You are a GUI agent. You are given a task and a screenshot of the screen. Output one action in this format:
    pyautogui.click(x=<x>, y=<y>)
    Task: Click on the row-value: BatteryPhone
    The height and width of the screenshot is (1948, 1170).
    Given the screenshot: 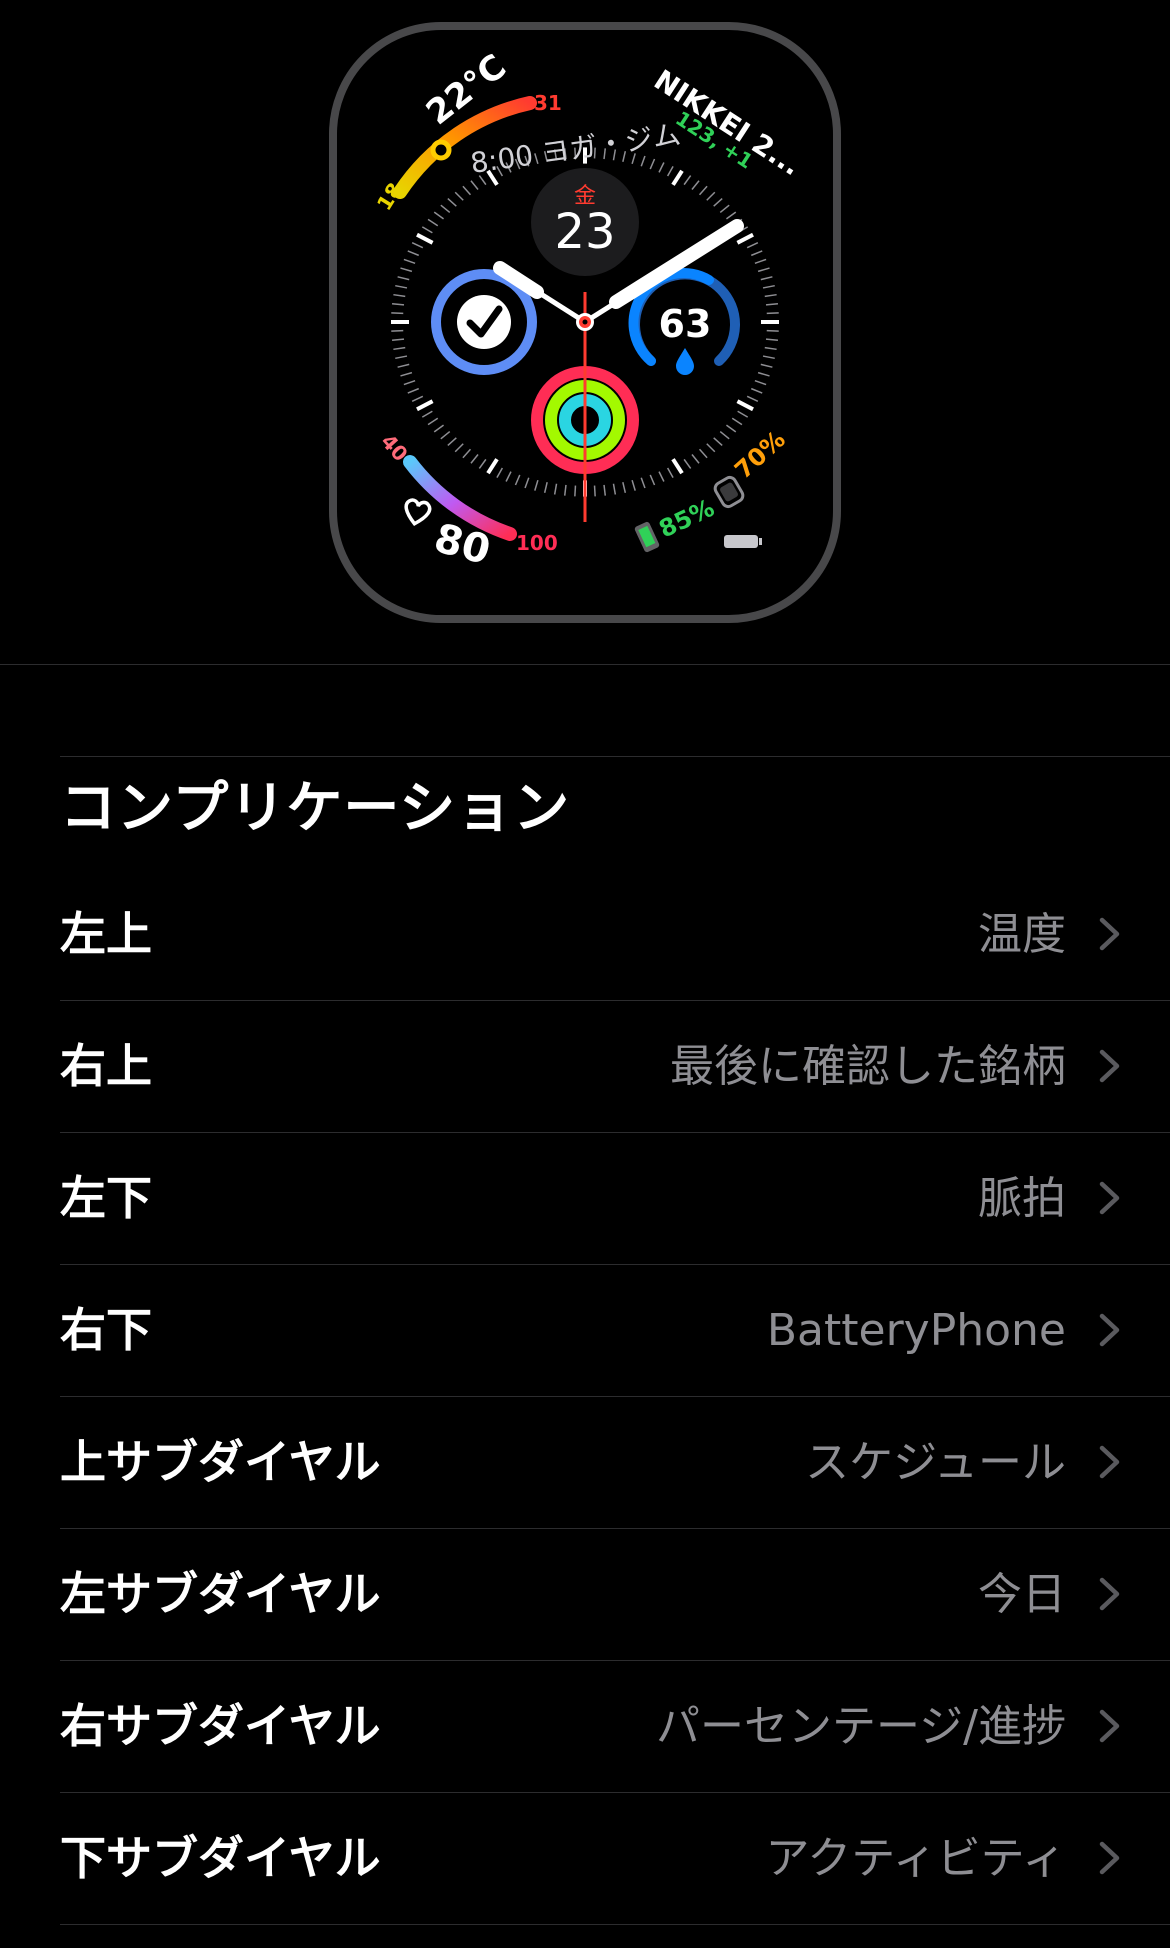 What is the action you would take?
    pyautogui.click(x=916, y=1330)
    